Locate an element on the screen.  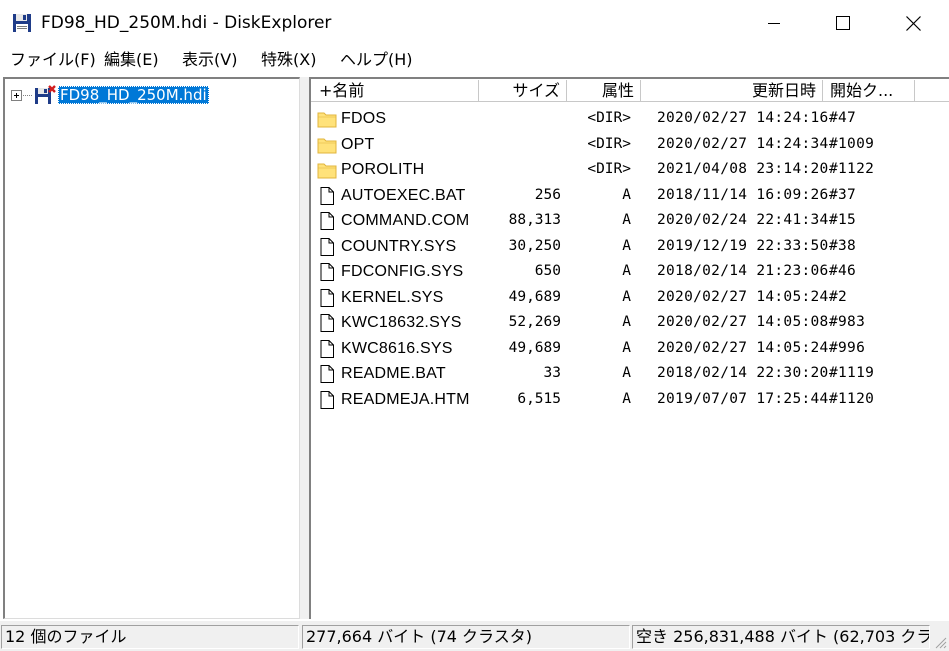
tree-item-label: FD98_HD_250M.hdi is located at coordinates (133, 95).